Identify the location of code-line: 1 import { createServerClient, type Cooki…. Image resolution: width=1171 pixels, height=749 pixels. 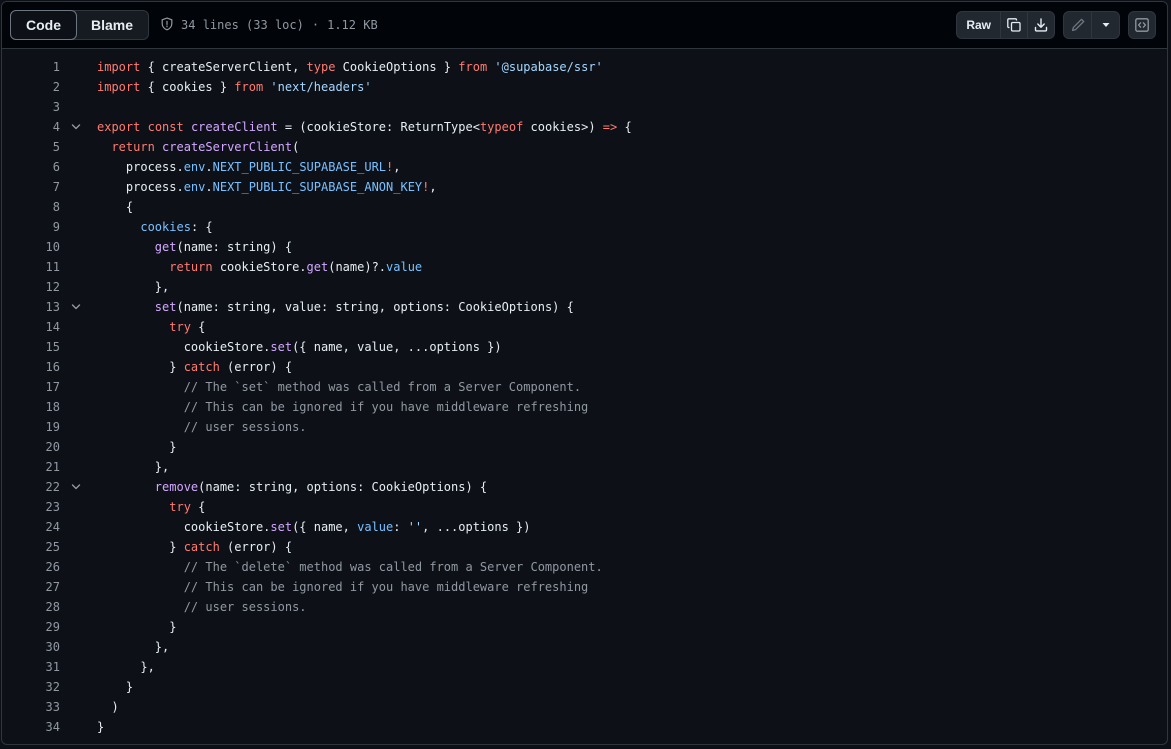
(584, 67).